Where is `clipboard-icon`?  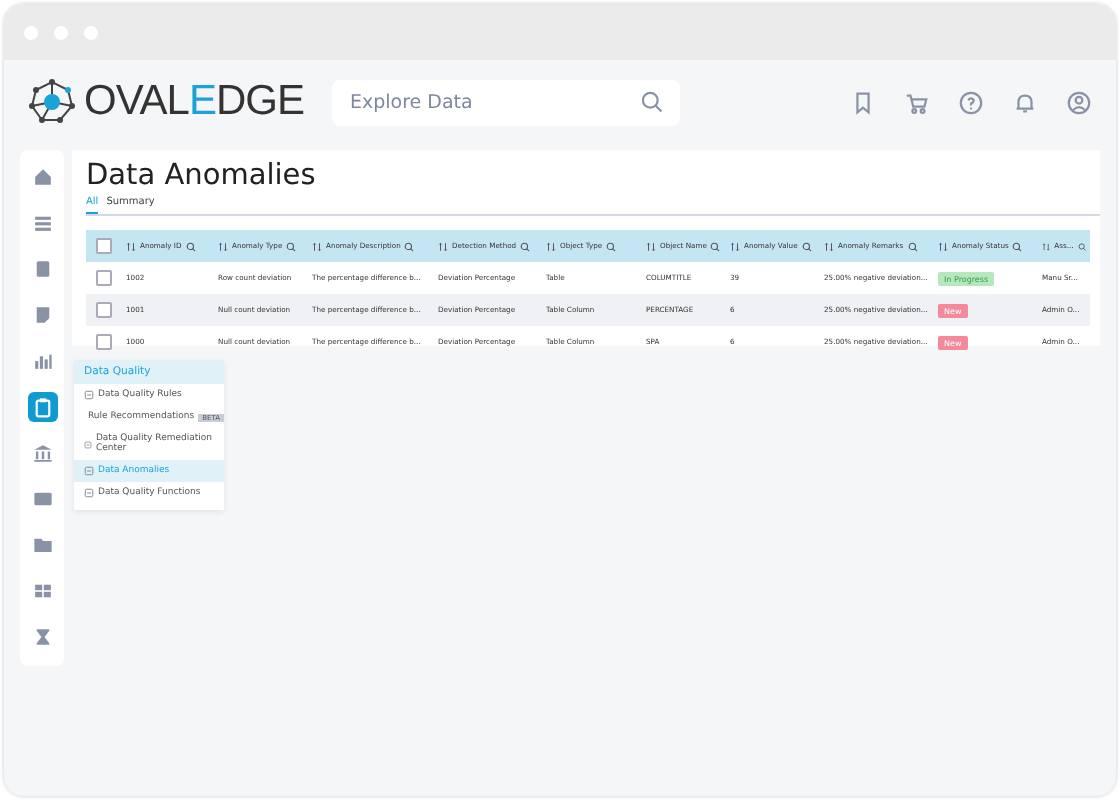 clipboard-icon is located at coordinates (42, 407).